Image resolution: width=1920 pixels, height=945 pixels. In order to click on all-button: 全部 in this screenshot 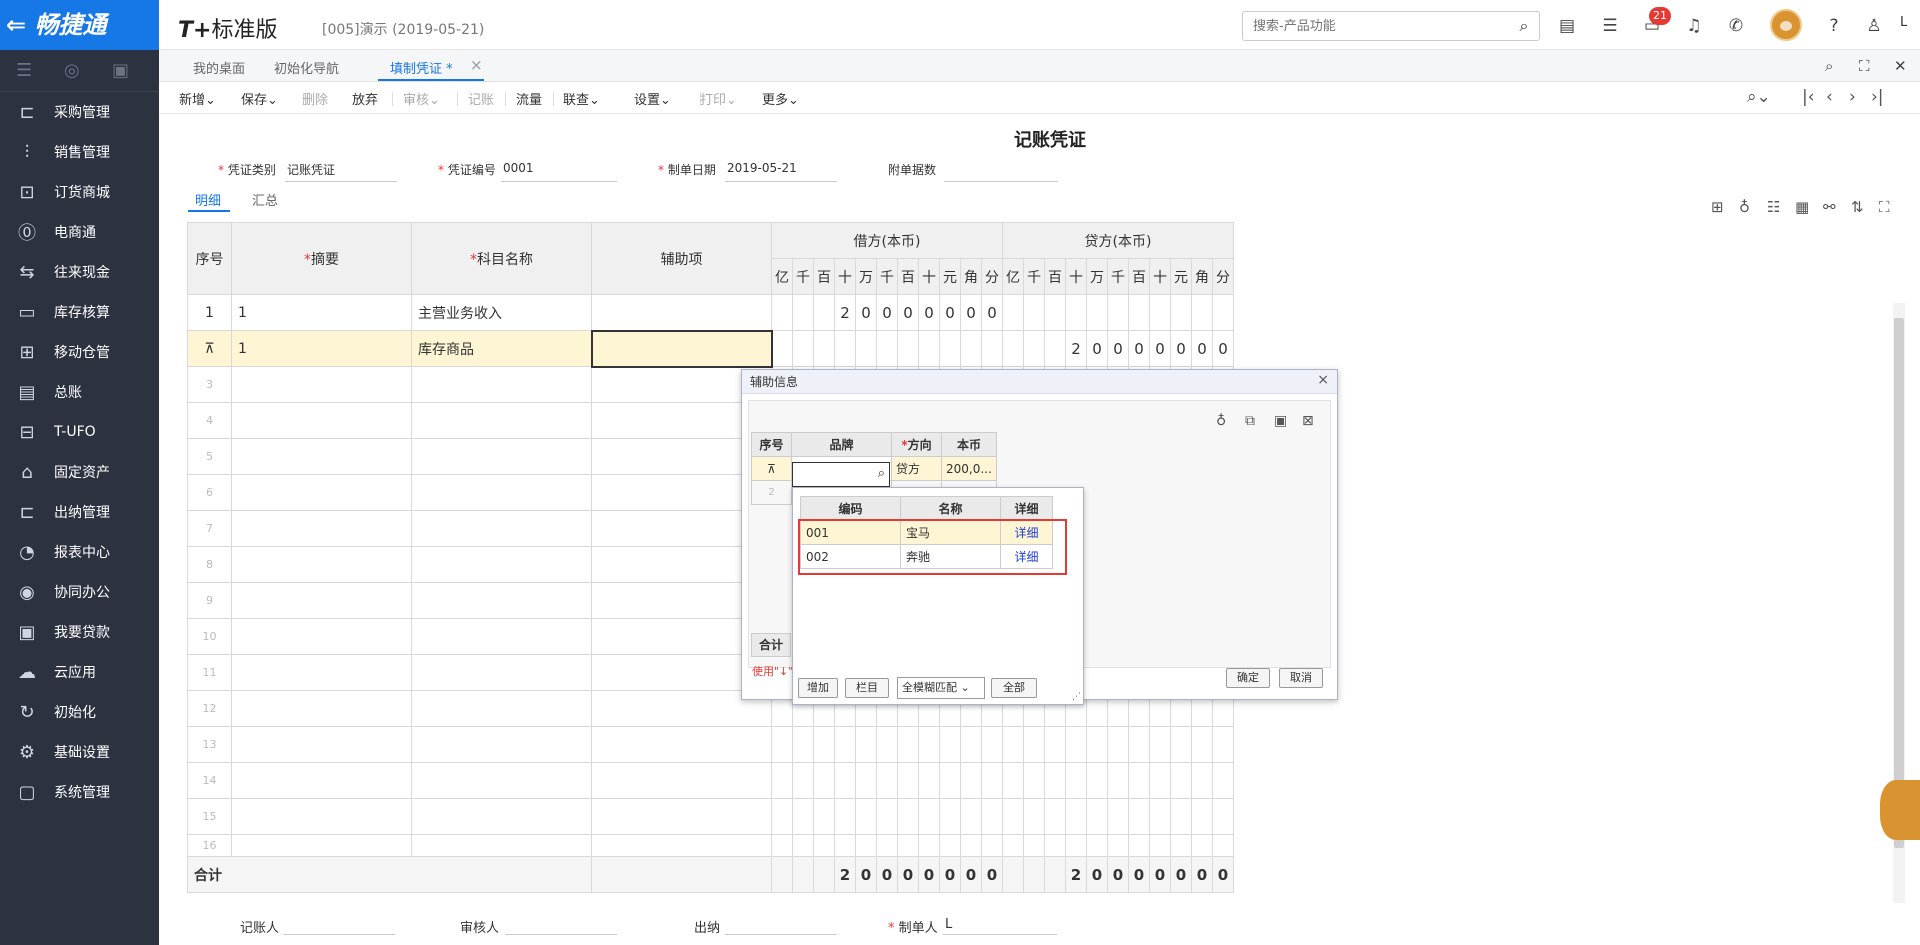, I will do `click(1014, 688)`.